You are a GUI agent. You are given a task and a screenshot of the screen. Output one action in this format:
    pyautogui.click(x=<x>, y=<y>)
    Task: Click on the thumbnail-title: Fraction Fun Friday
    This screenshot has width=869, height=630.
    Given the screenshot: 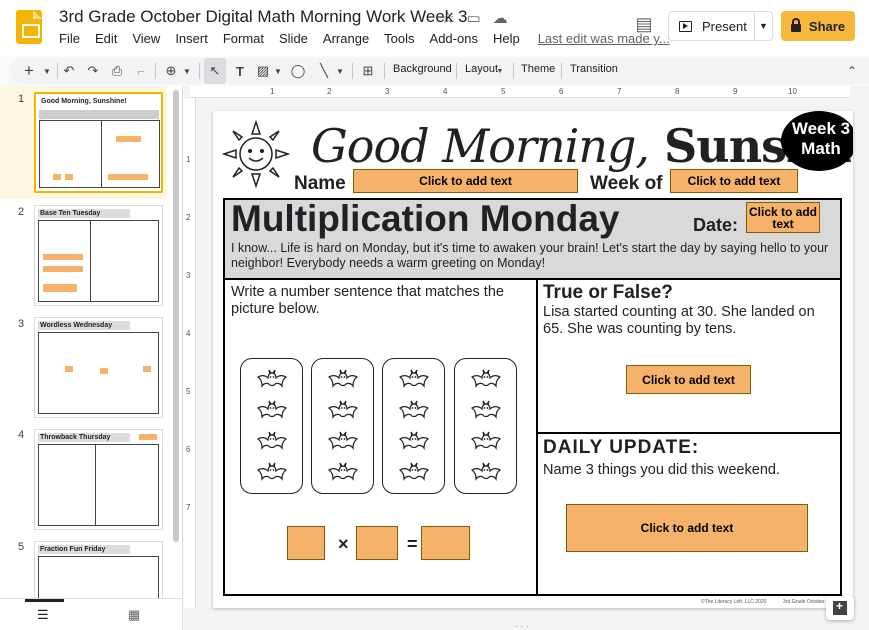 What is the action you would take?
    pyautogui.click(x=84, y=549)
    